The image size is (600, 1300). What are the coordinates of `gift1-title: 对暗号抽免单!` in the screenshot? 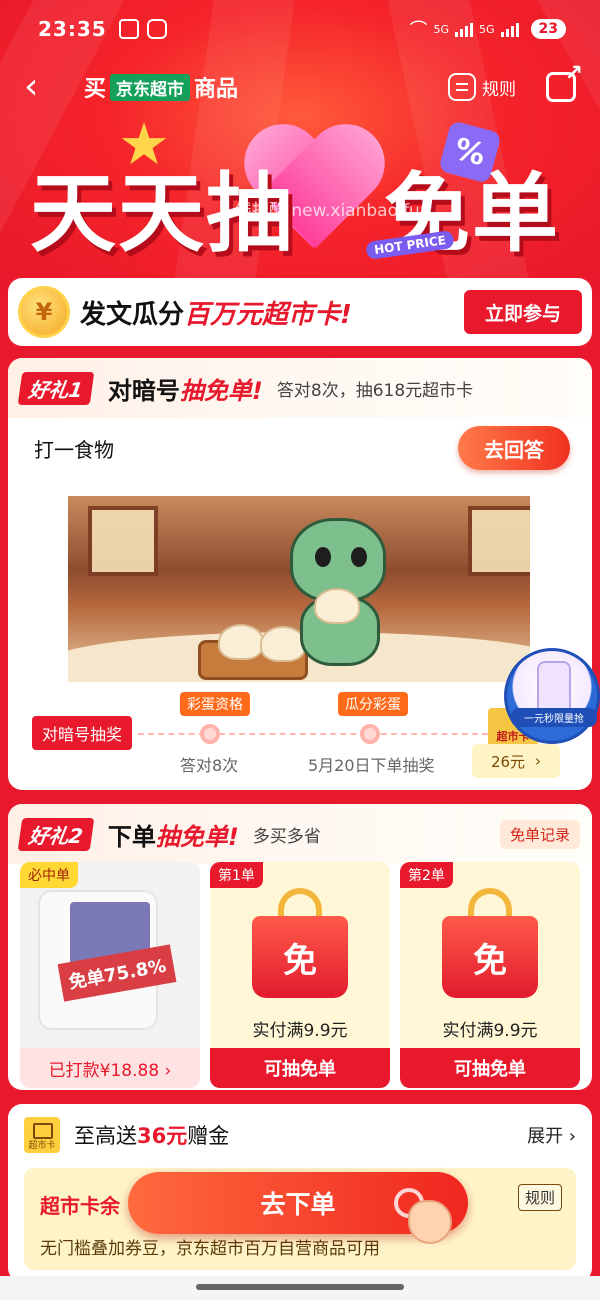 It's located at (185, 388).